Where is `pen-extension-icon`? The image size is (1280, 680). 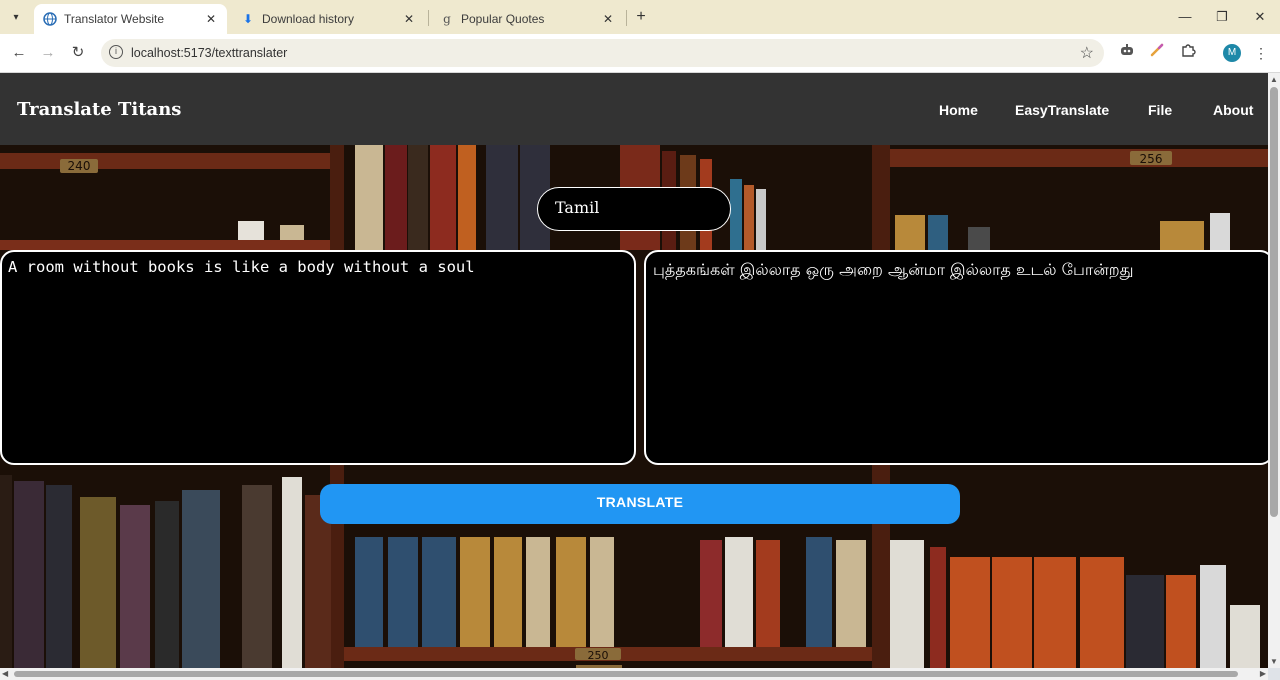 pen-extension-icon is located at coordinates (1157, 53).